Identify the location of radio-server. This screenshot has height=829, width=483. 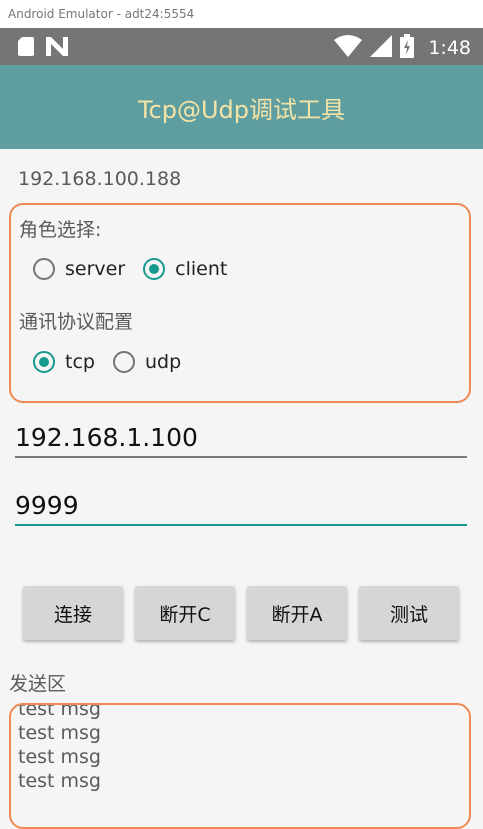
(44, 269).